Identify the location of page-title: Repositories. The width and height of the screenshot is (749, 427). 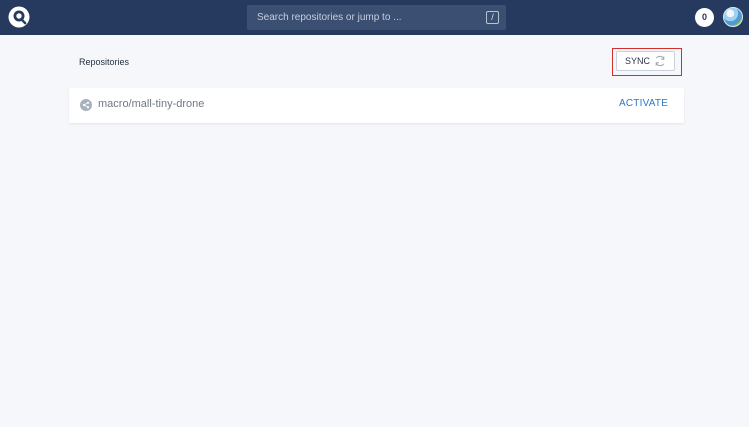
(104, 62).